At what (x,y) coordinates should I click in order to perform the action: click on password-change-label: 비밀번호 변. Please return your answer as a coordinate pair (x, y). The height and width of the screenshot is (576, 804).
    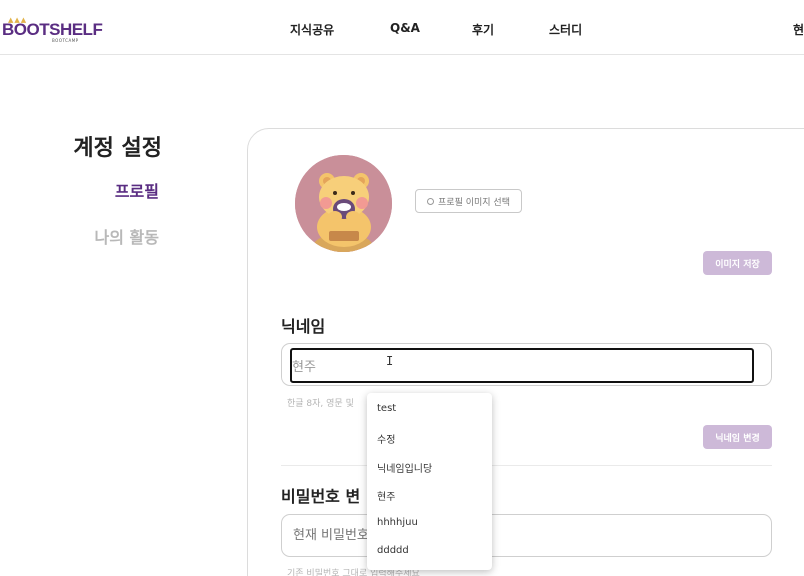
    Looking at the image, I should click on (321, 496).